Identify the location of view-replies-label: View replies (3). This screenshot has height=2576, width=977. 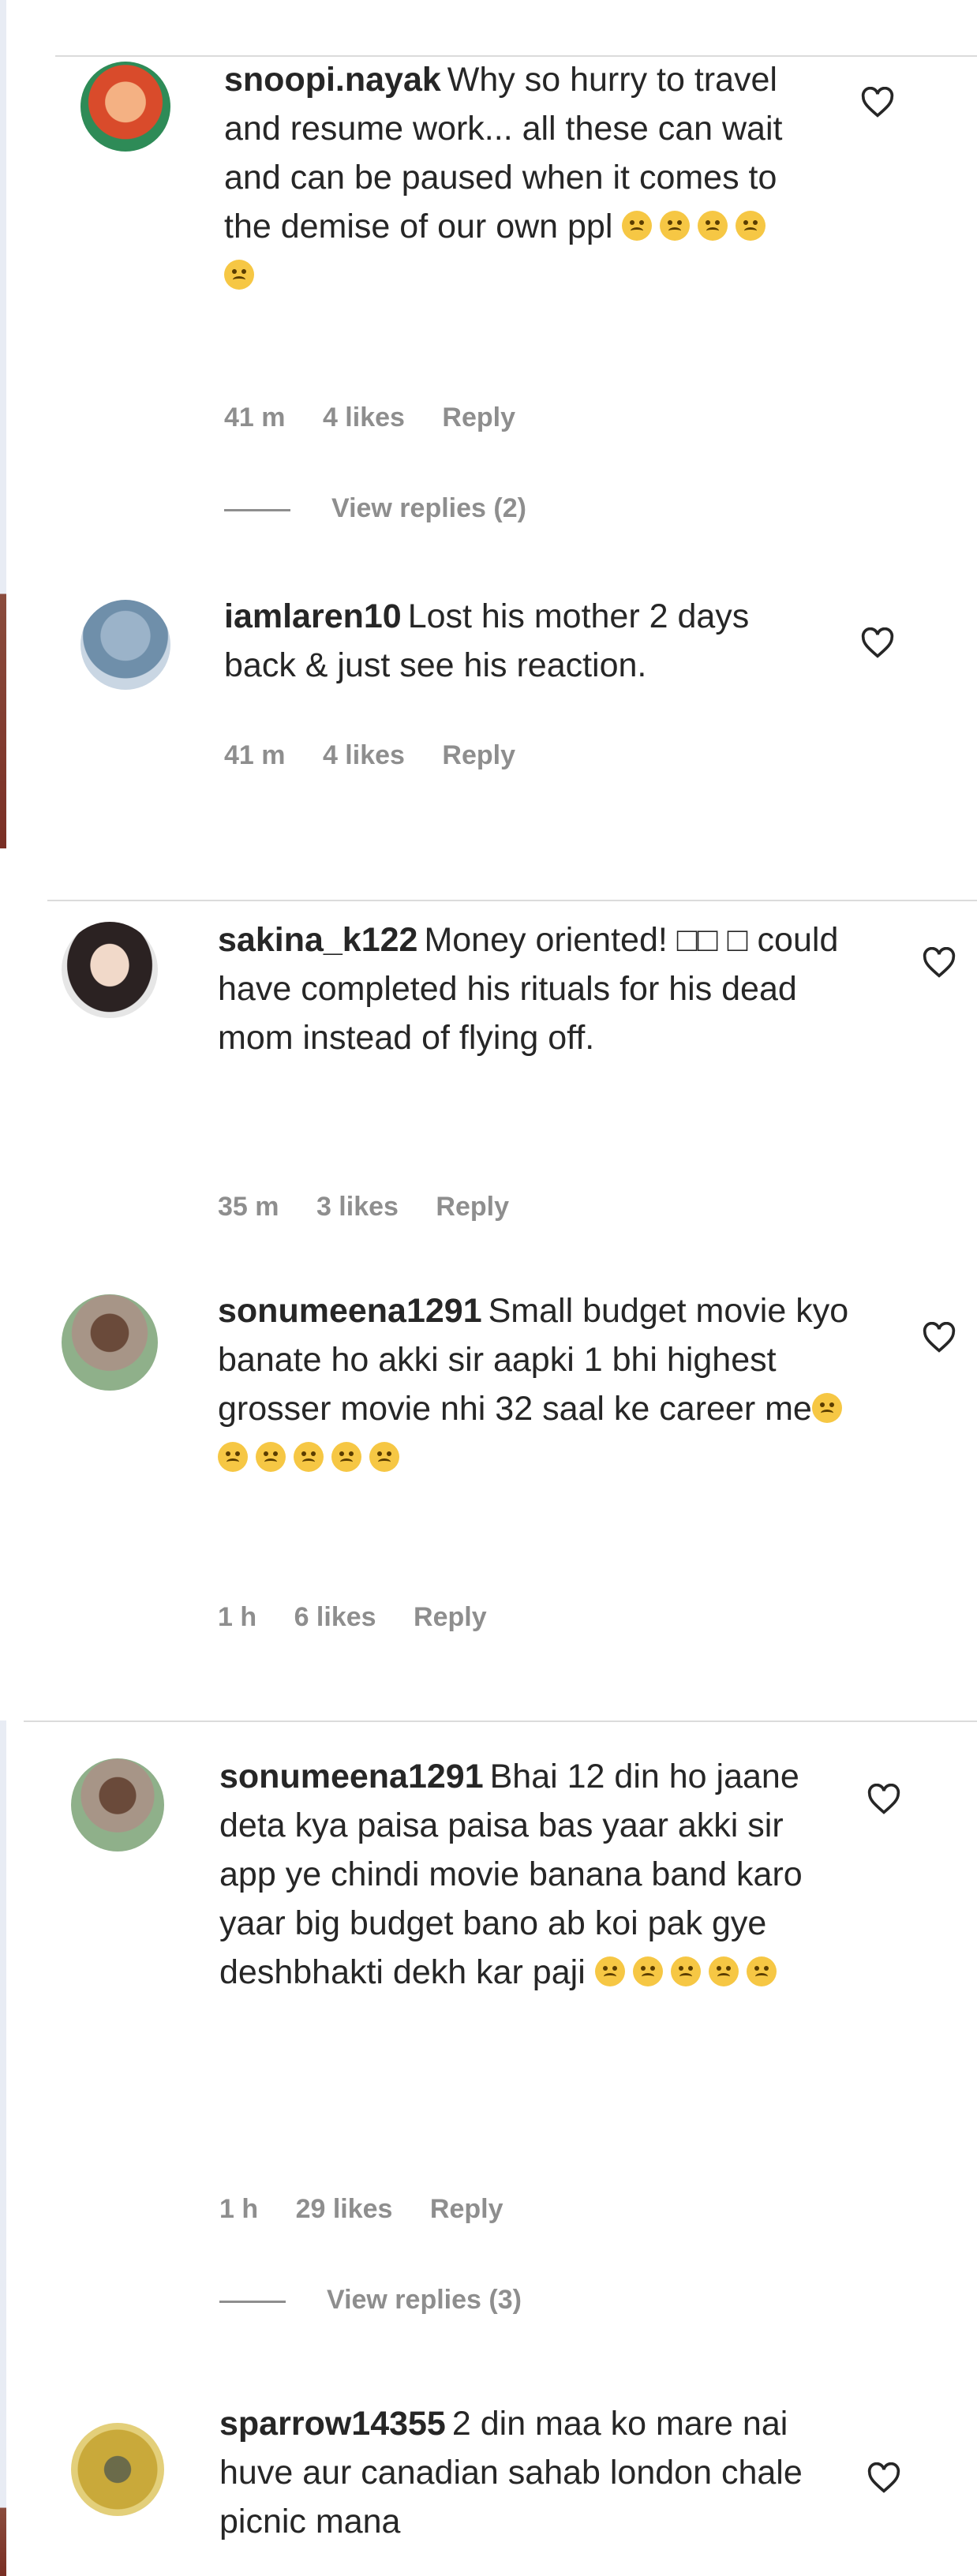
(424, 2300).